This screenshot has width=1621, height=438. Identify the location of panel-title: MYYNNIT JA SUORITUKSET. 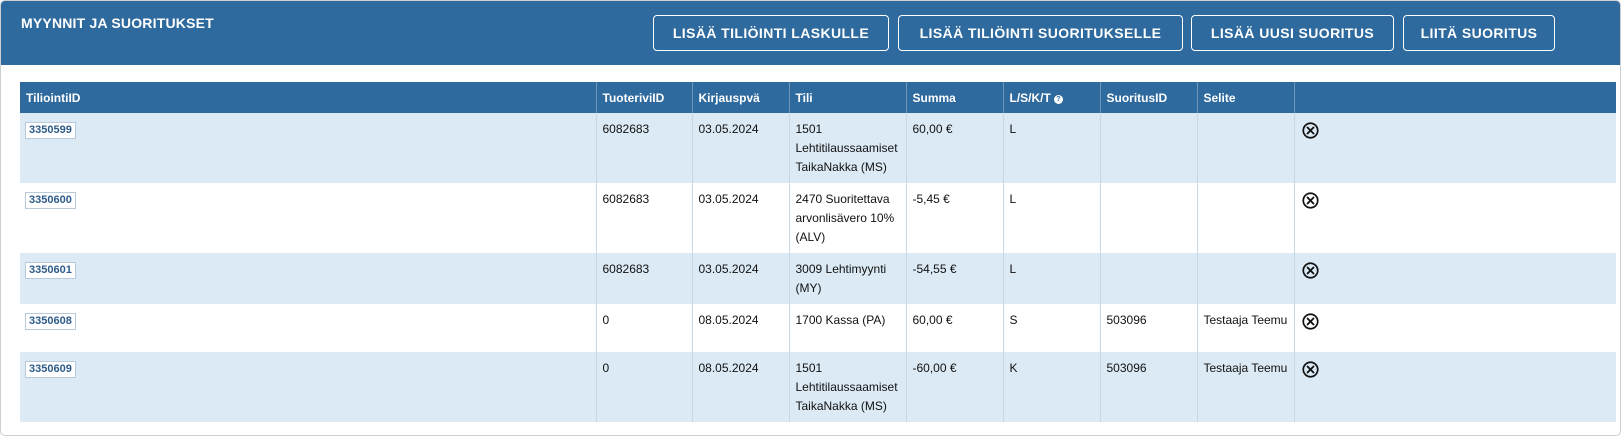
(117, 23).